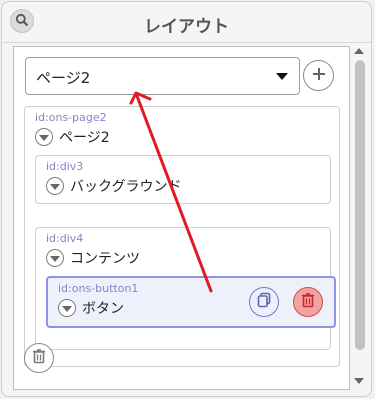  What do you see at coordinates (98, 288) in the screenshot?
I see `node-id: id:ons-button1` at bounding box center [98, 288].